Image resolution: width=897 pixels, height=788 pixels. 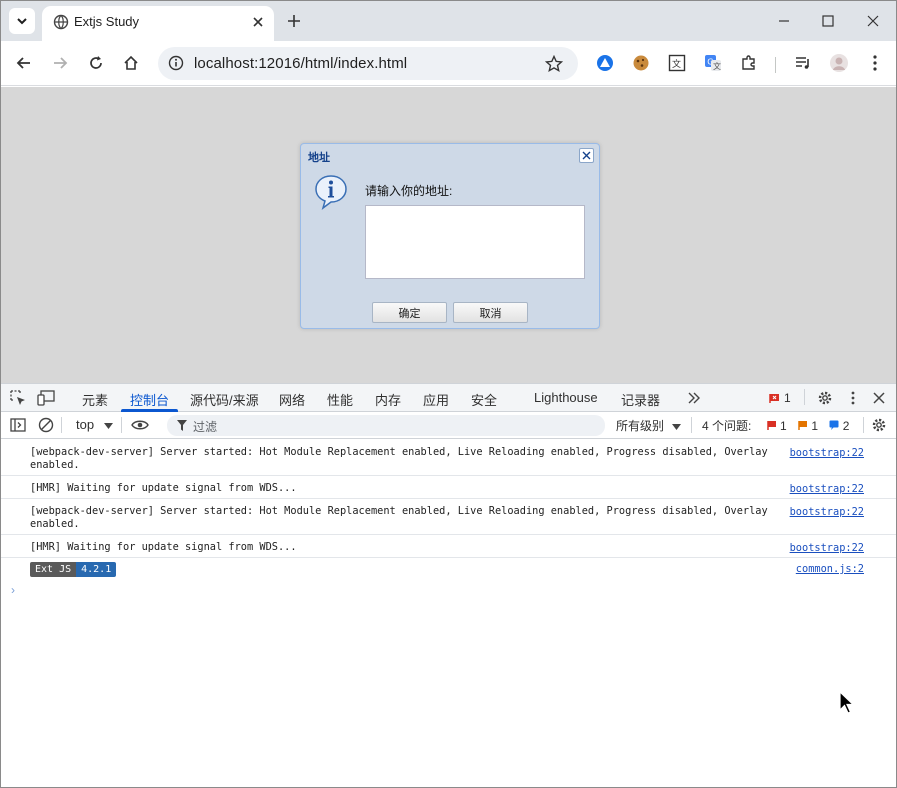 I want to click on close-icon, so click(x=873, y=21).